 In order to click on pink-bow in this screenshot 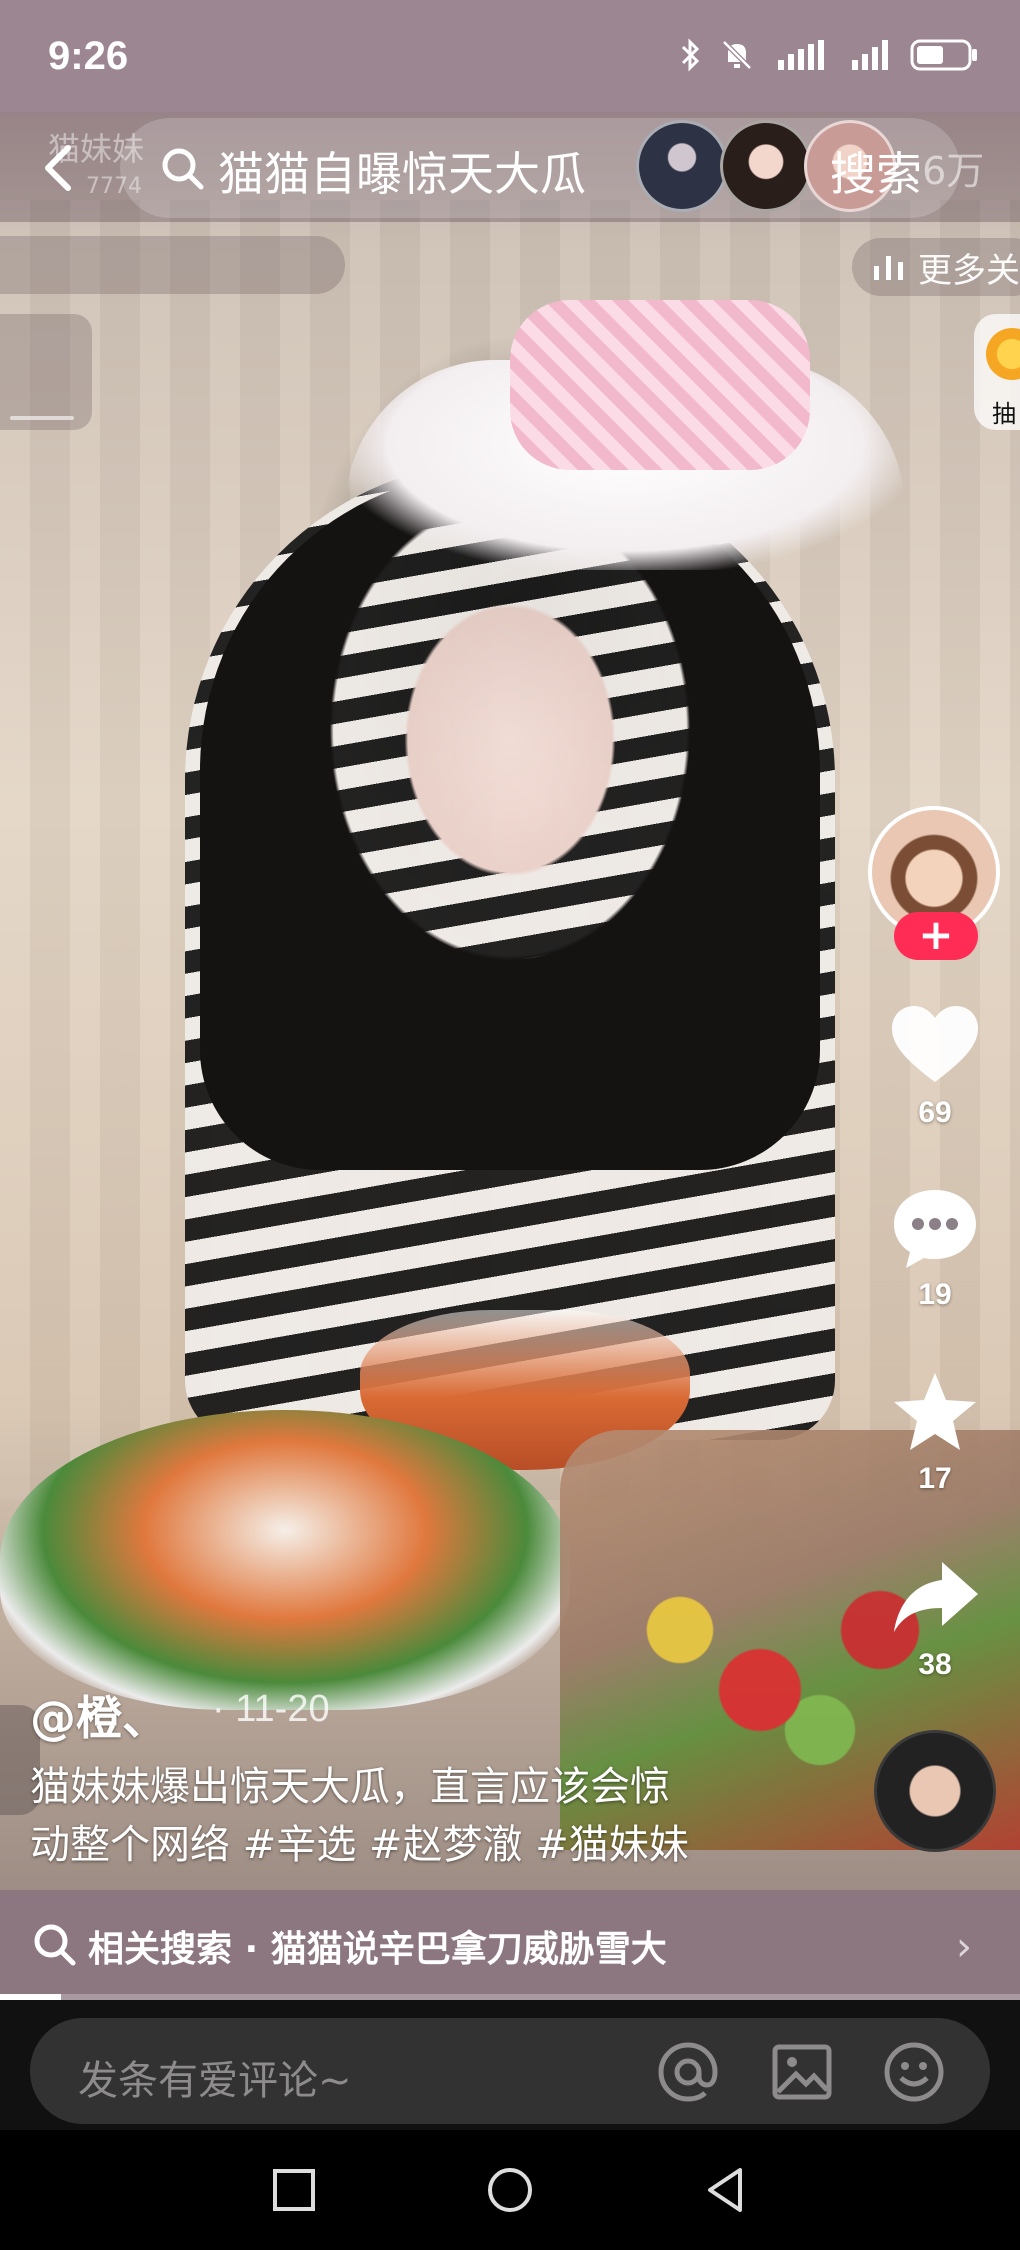, I will do `click(660, 385)`.